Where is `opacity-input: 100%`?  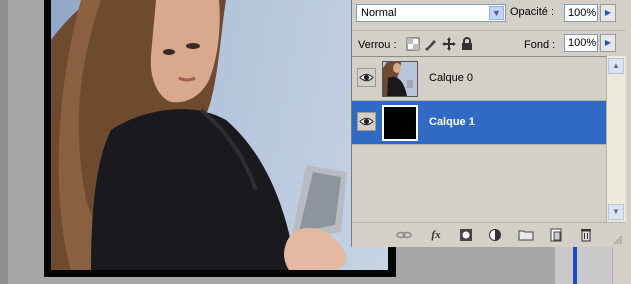
opacity-input: 100% is located at coordinates (581, 13).